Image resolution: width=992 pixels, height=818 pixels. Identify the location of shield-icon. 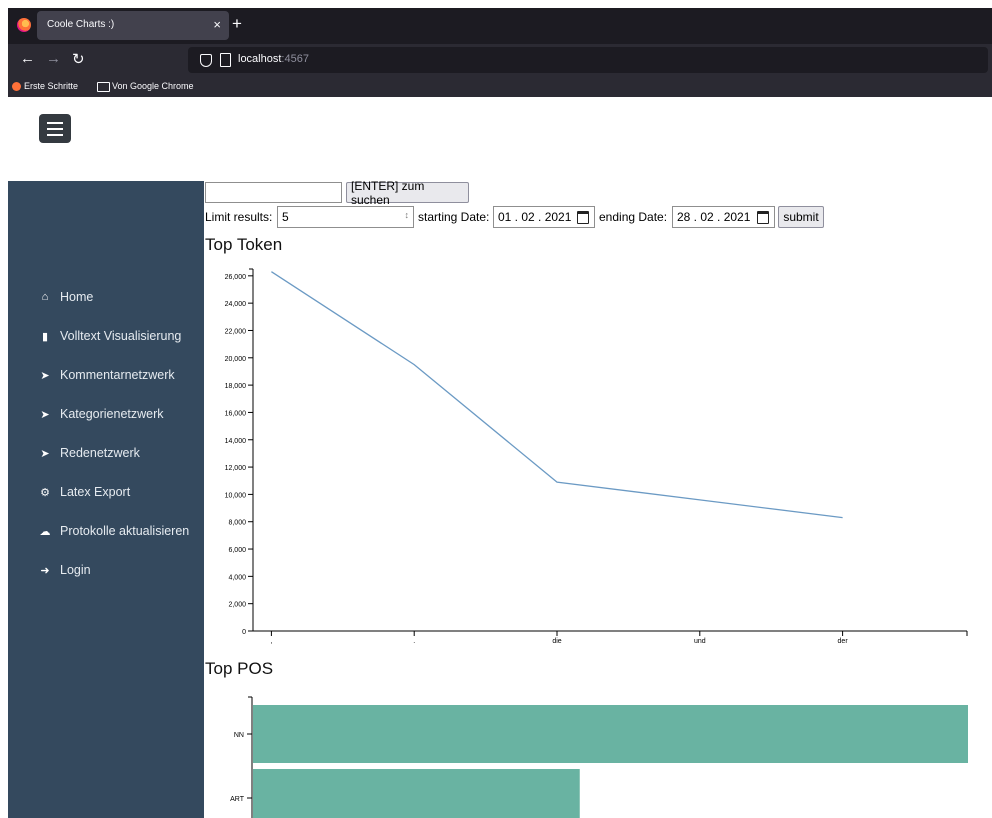
(206, 60).